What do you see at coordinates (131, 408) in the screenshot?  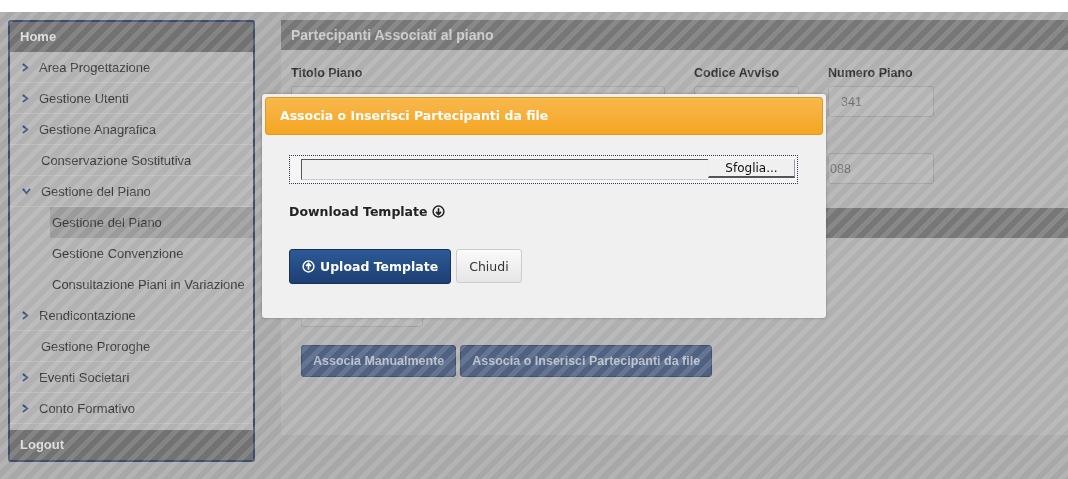 I see `sidebar-item: Conto Formativo` at bounding box center [131, 408].